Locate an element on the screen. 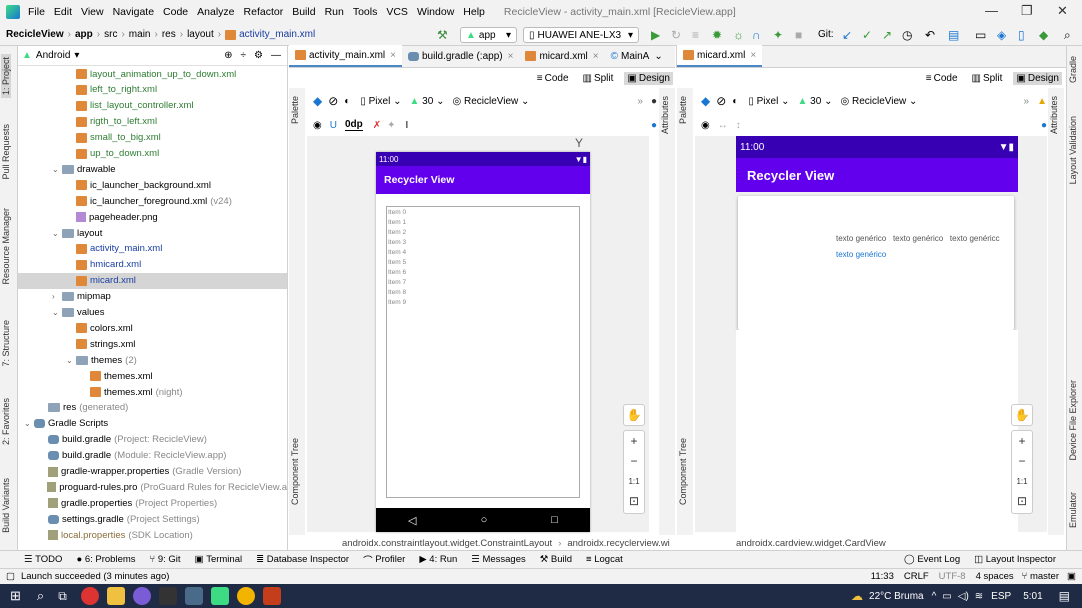 Image resolution: width=1082 pixels, height=608 pixels. path-cardview: androidx.cardview.widget.CardView is located at coordinates (811, 543).